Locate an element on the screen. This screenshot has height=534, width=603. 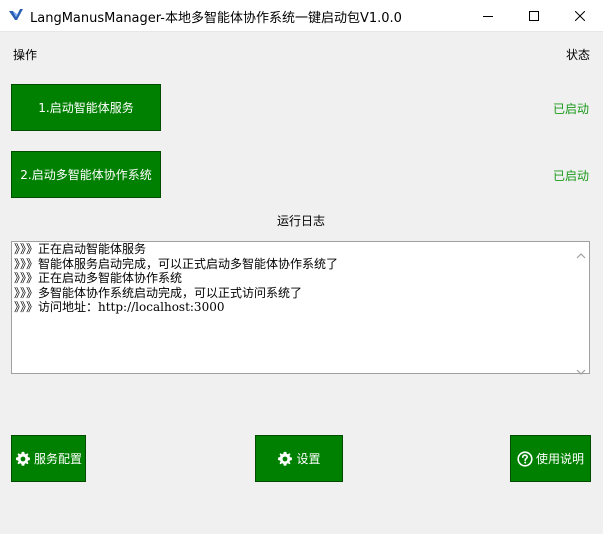
start-multi-agent-system-button: 2.启动多智能体协作系统 is located at coordinates (86, 174).